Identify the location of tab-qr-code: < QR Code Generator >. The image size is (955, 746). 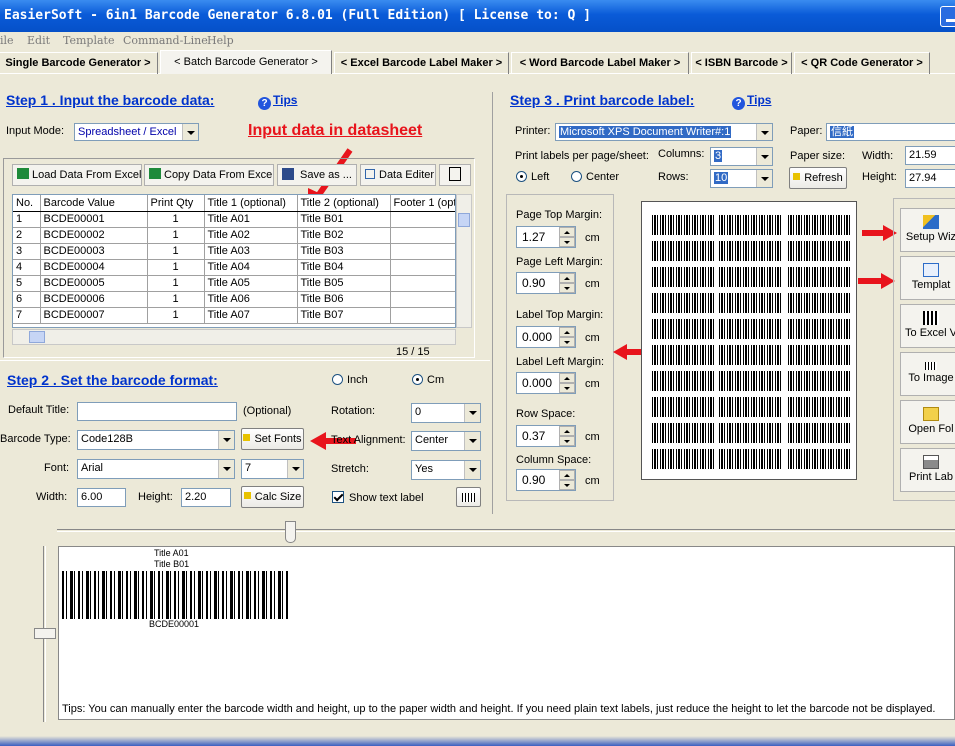
(862, 63).